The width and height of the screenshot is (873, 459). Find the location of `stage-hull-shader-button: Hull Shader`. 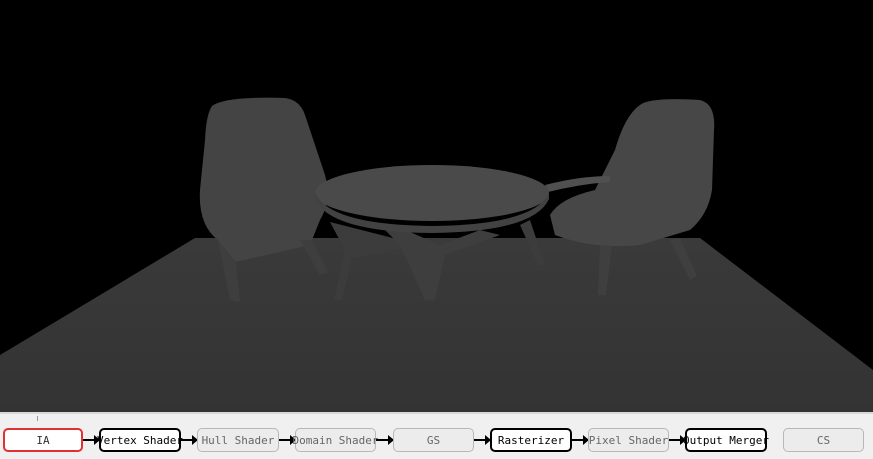

stage-hull-shader-button: Hull Shader is located at coordinates (238, 440).